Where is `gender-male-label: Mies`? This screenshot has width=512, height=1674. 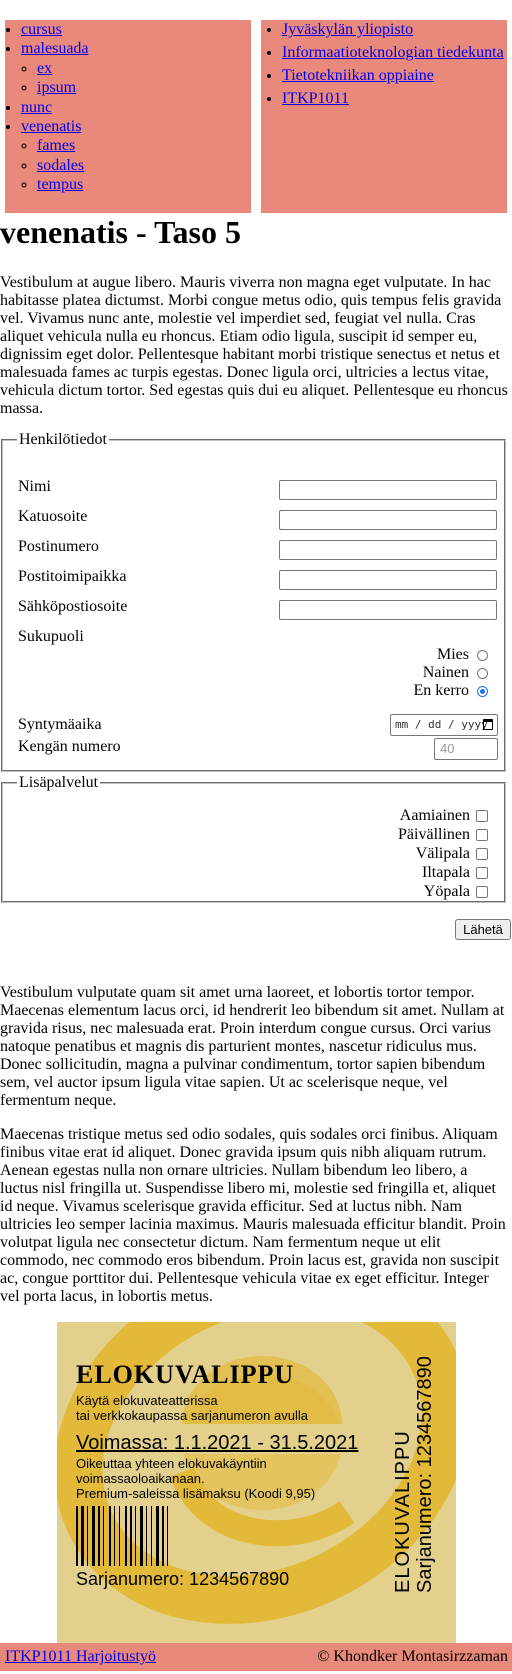 gender-male-label: Mies is located at coordinates (453, 654).